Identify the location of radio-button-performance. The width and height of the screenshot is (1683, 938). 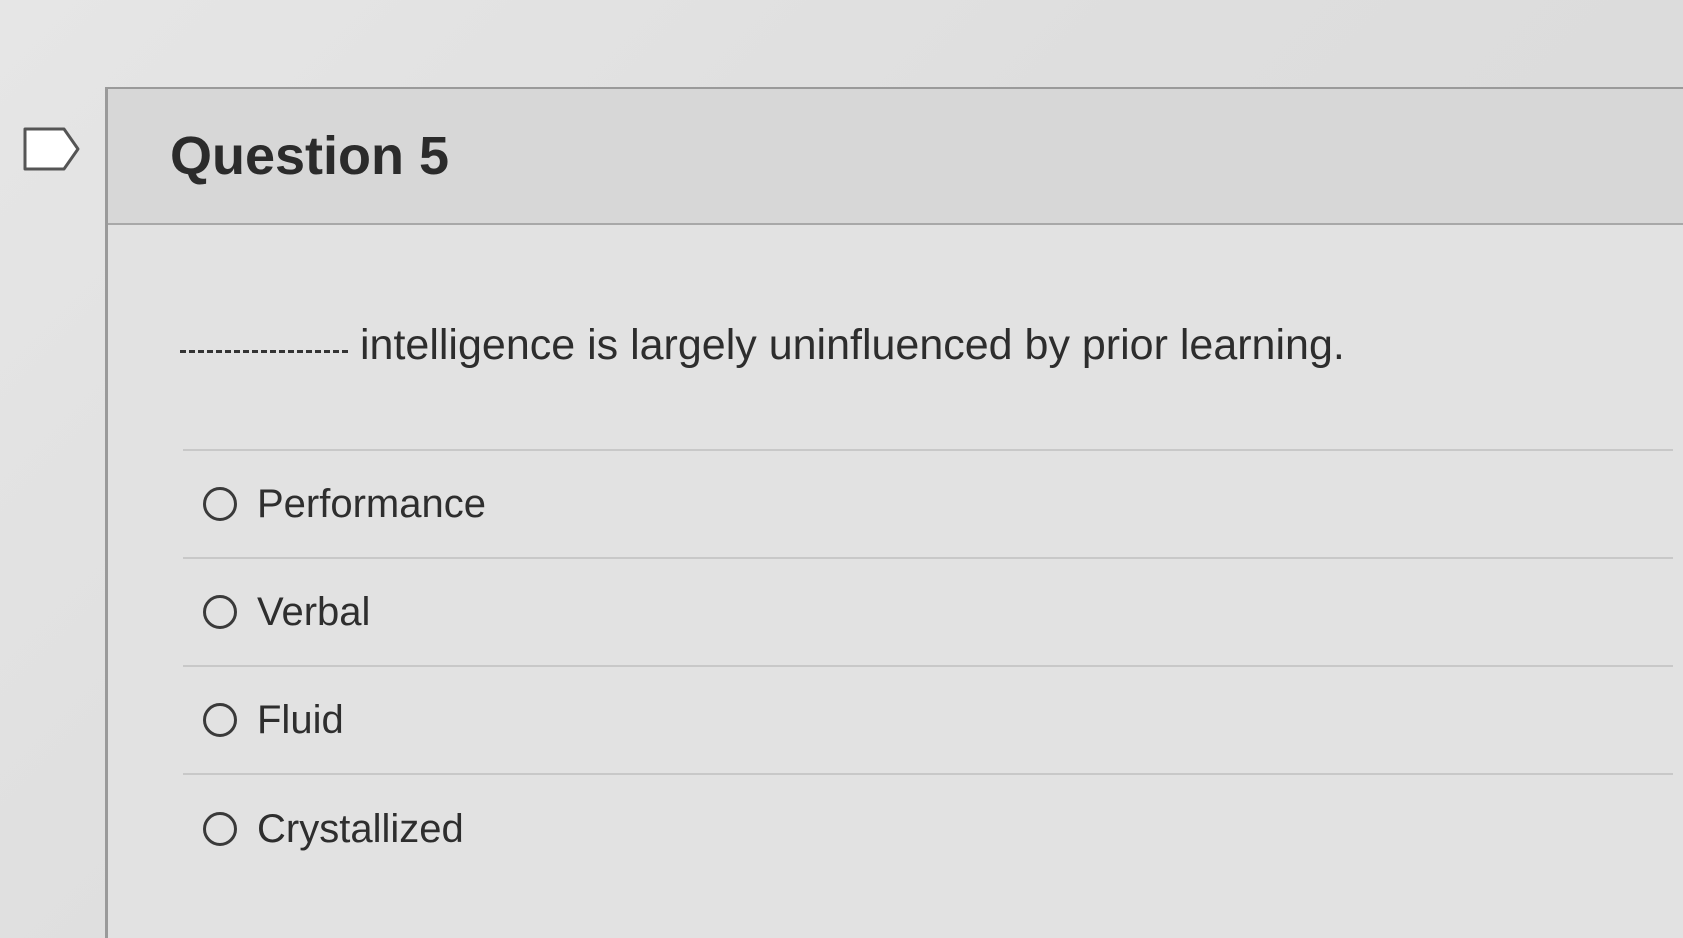
(220, 504).